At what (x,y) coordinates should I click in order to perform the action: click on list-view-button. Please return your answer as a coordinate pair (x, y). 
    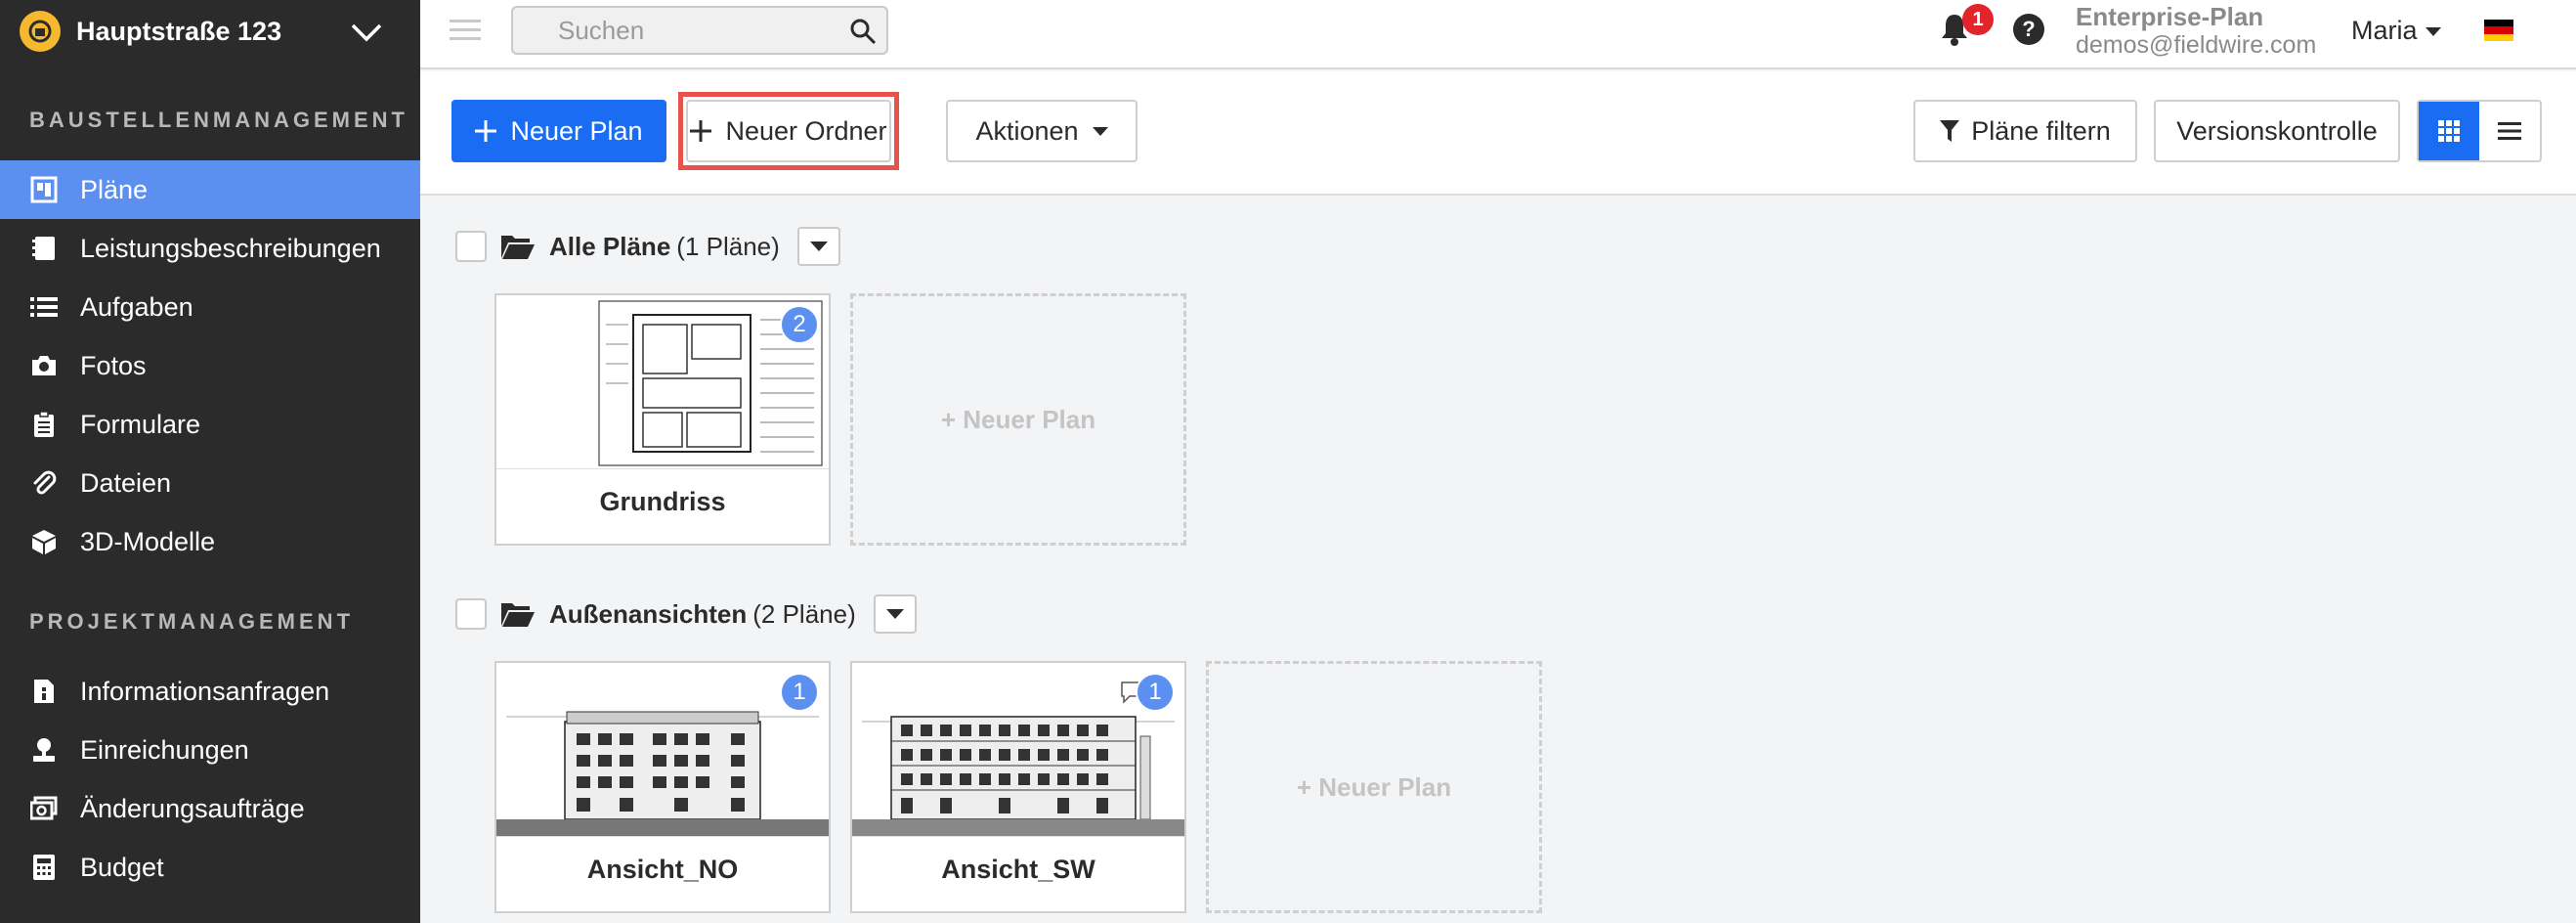
    Looking at the image, I should click on (2510, 131).